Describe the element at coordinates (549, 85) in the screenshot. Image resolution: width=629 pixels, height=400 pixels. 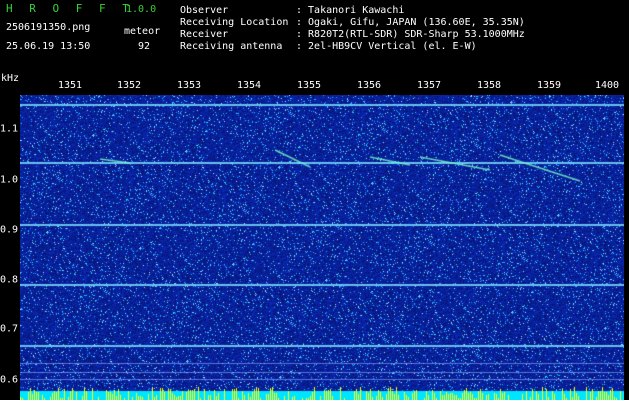
I see `x-tick: 1359` at that location.